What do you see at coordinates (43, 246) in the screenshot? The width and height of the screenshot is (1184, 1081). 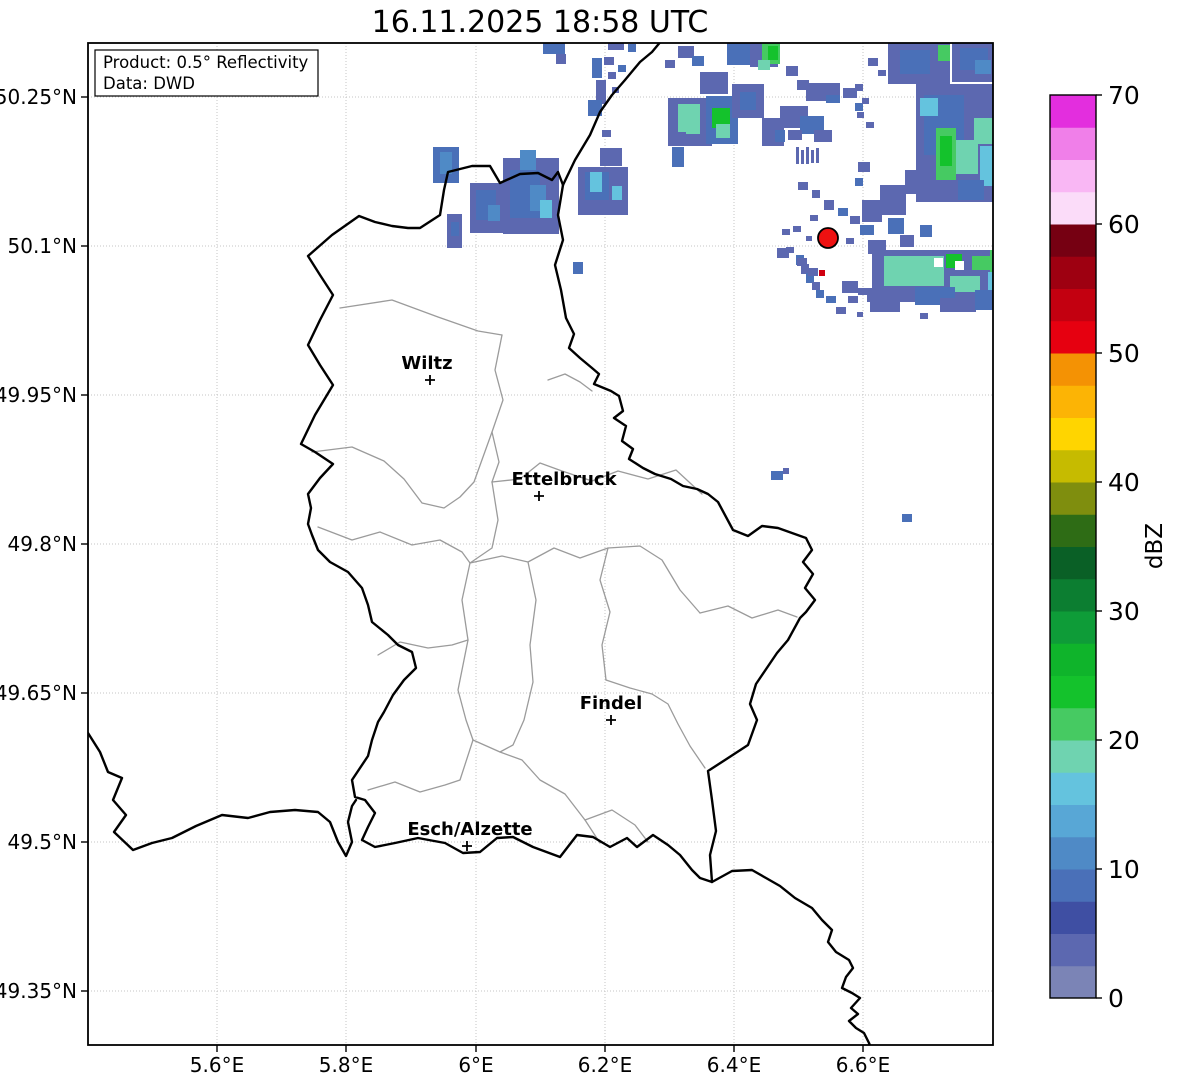 I see `y-tick-label: 50.1°N` at bounding box center [43, 246].